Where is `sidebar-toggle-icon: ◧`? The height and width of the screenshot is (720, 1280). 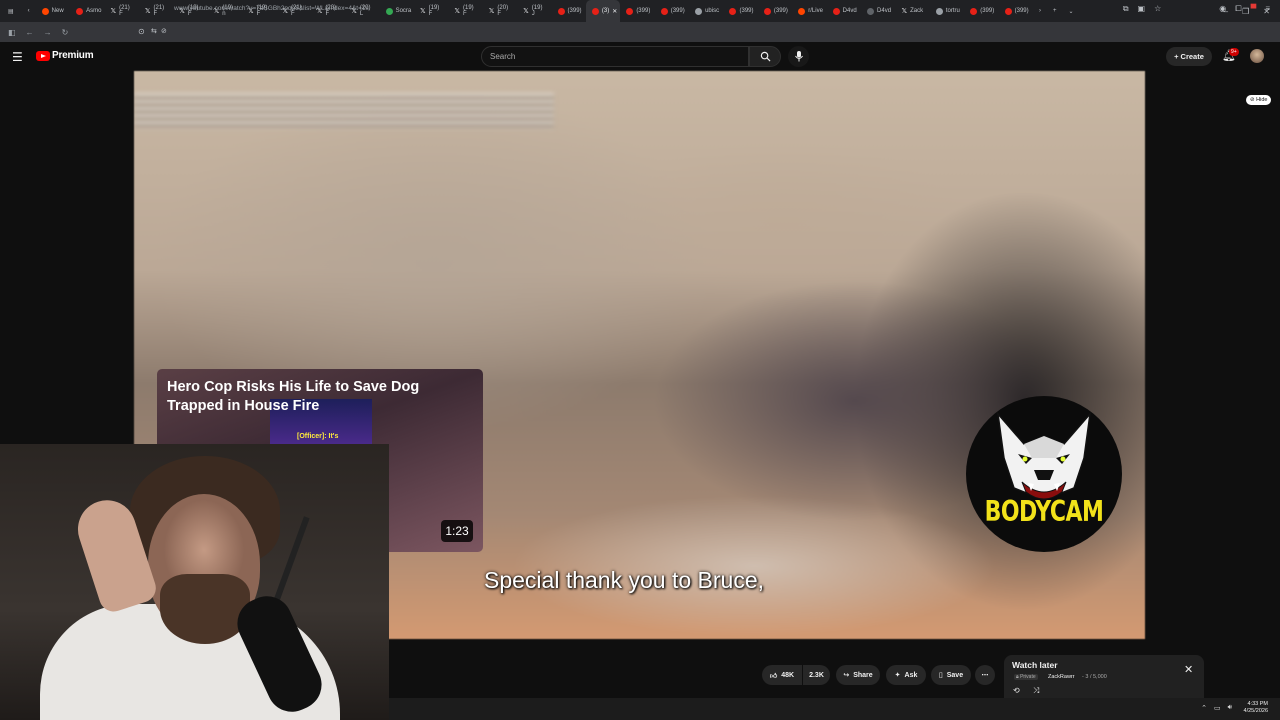
sidebar-toggle-icon: ◧ is located at coordinates (12, 32).